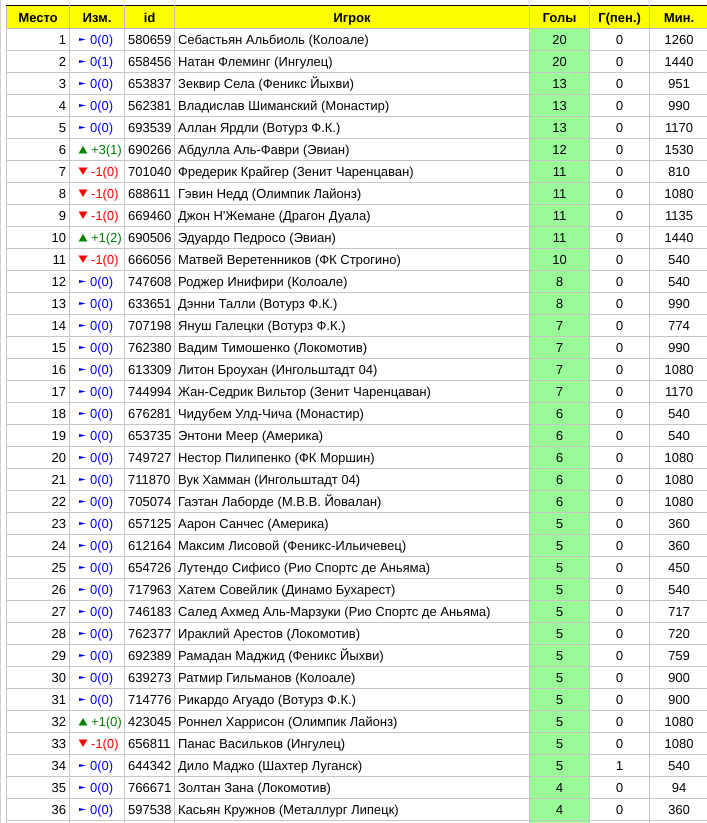  What do you see at coordinates (106, 237) in the screenshot?
I see `change-value: +1(2)` at bounding box center [106, 237].